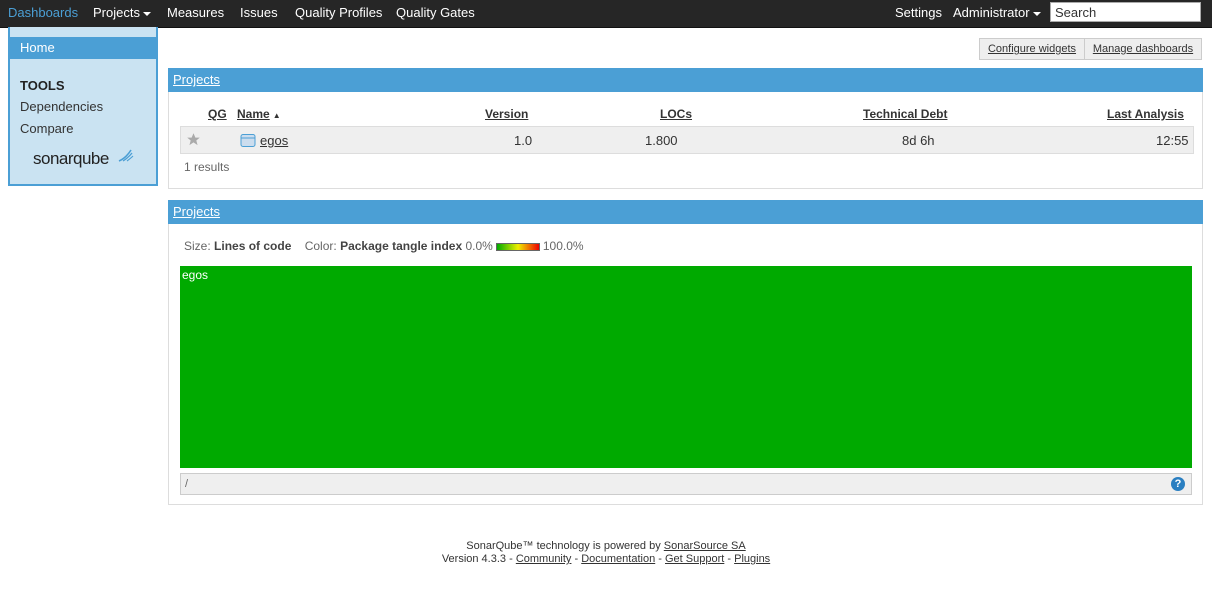 The image size is (1212, 610). I want to click on nav-measures: Measures, so click(195, 13).